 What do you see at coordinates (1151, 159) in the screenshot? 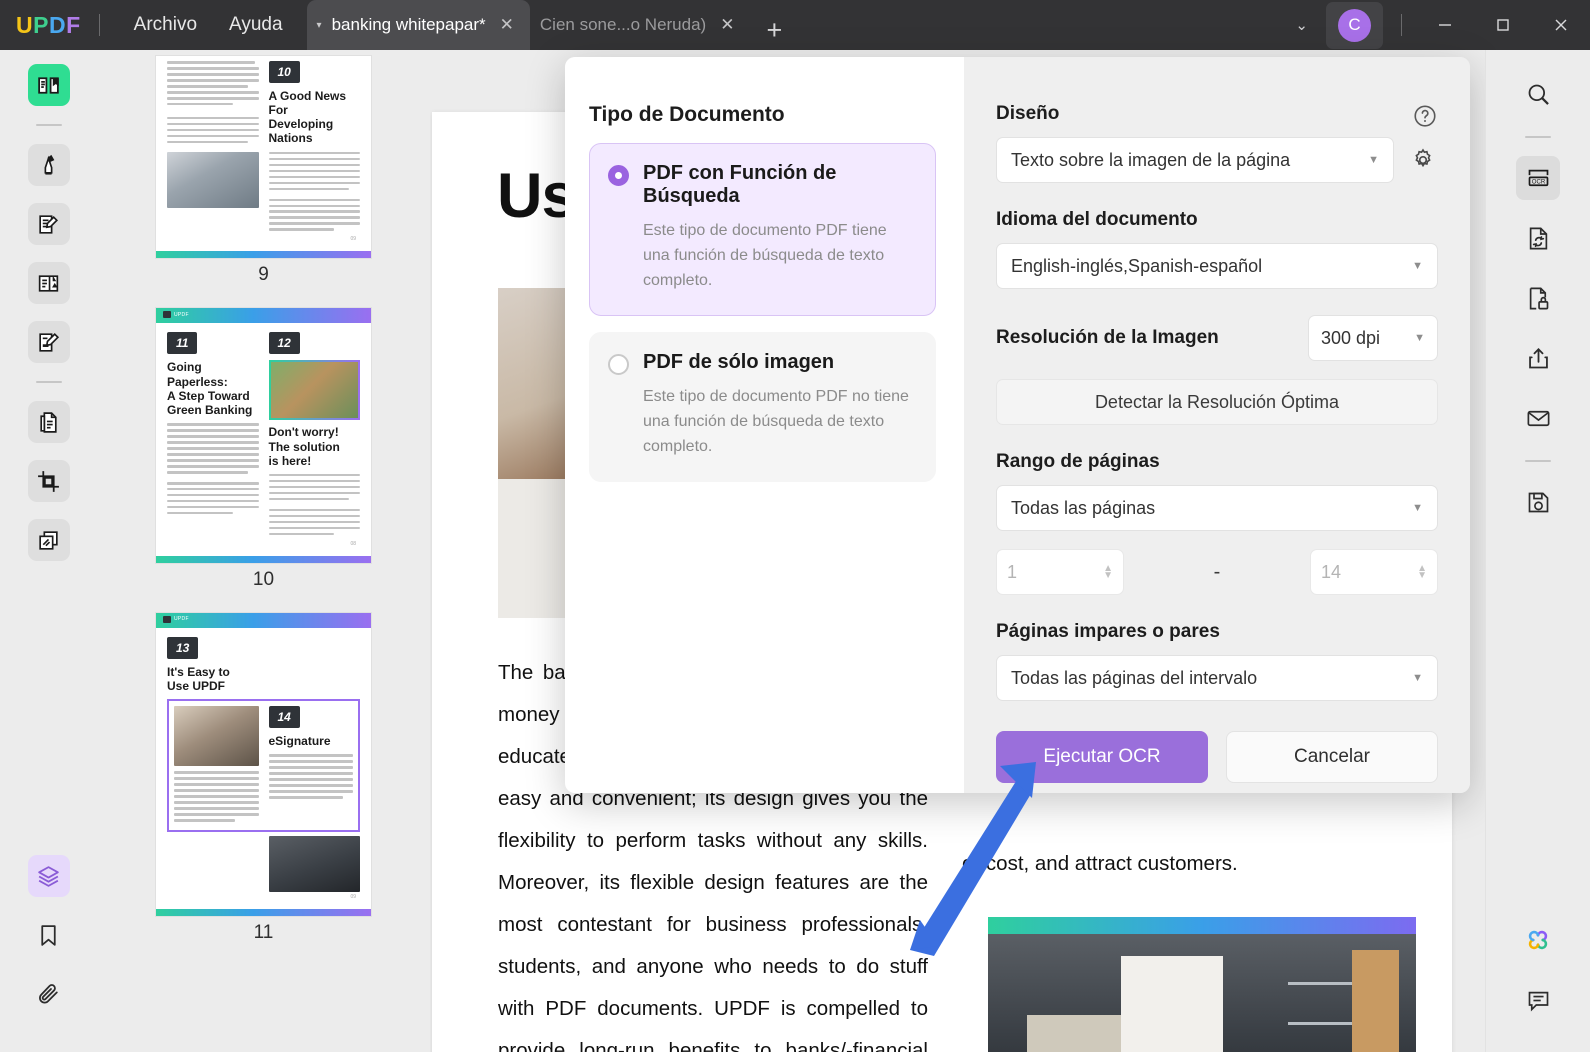
I see `layout-value: Texto sobre la imagen de la página` at bounding box center [1151, 159].